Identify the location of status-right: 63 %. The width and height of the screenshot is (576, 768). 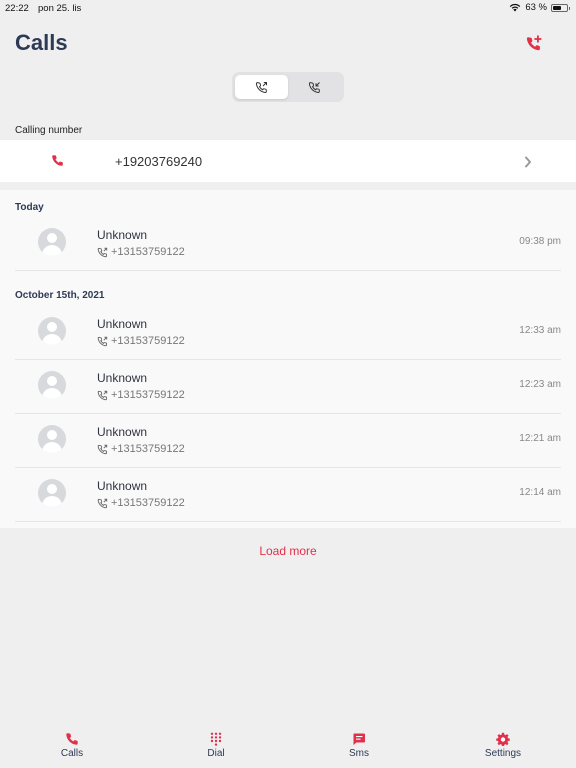
(539, 7).